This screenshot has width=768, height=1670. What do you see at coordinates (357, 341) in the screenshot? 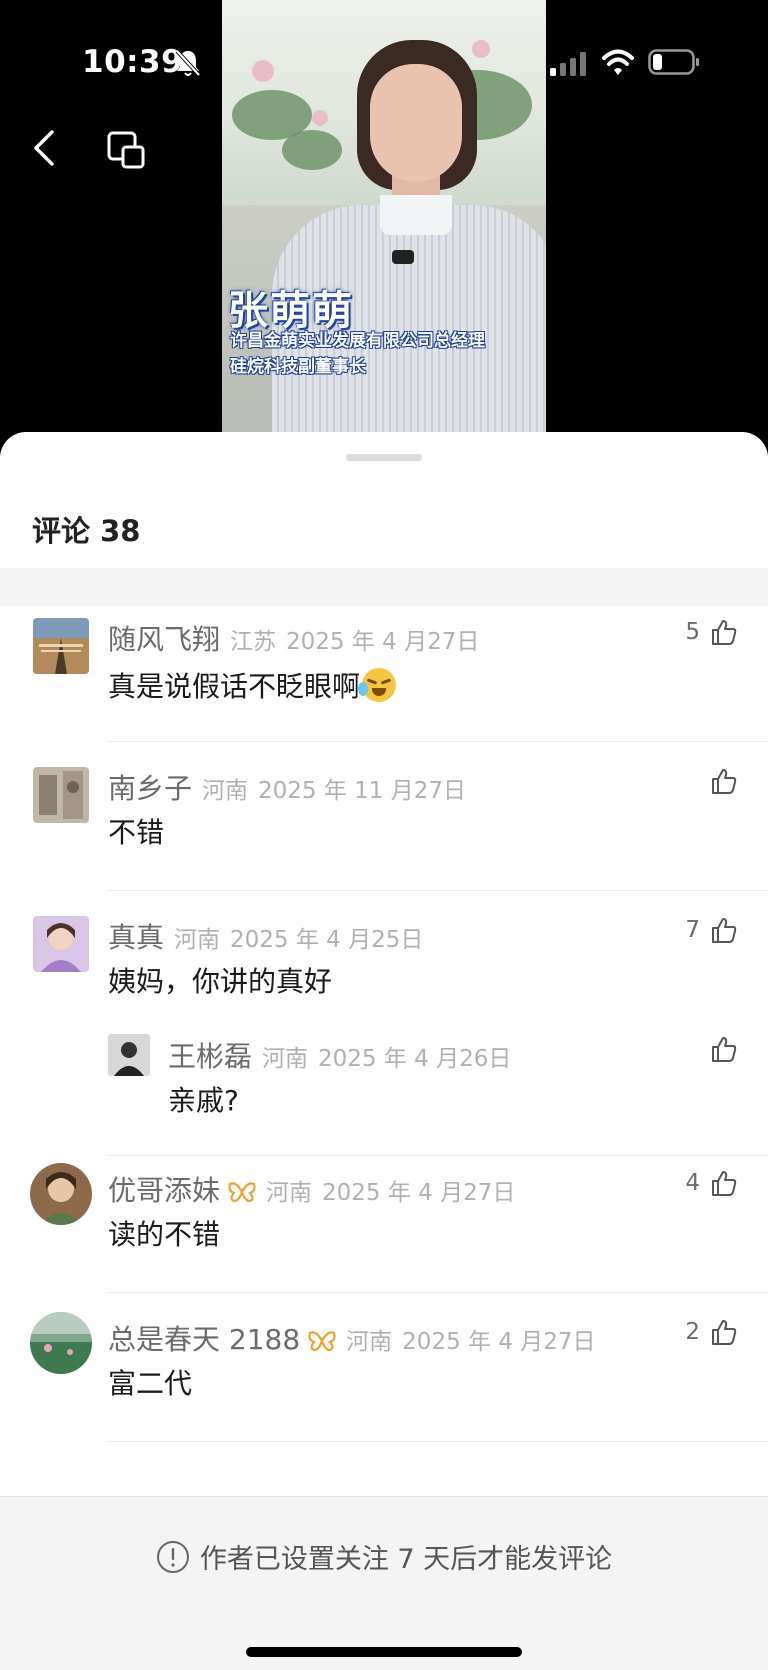
I see `speaker-title-line1: 许昌金萌实业发展有限公司总经理` at bounding box center [357, 341].